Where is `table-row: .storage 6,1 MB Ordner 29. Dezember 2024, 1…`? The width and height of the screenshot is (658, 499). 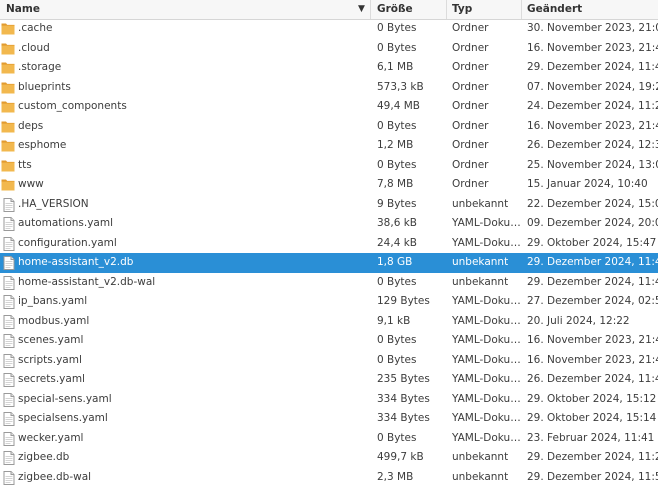 table-row: .storage 6,1 MB Ordner 29. Dezember 2024, 1… is located at coordinates (329, 68).